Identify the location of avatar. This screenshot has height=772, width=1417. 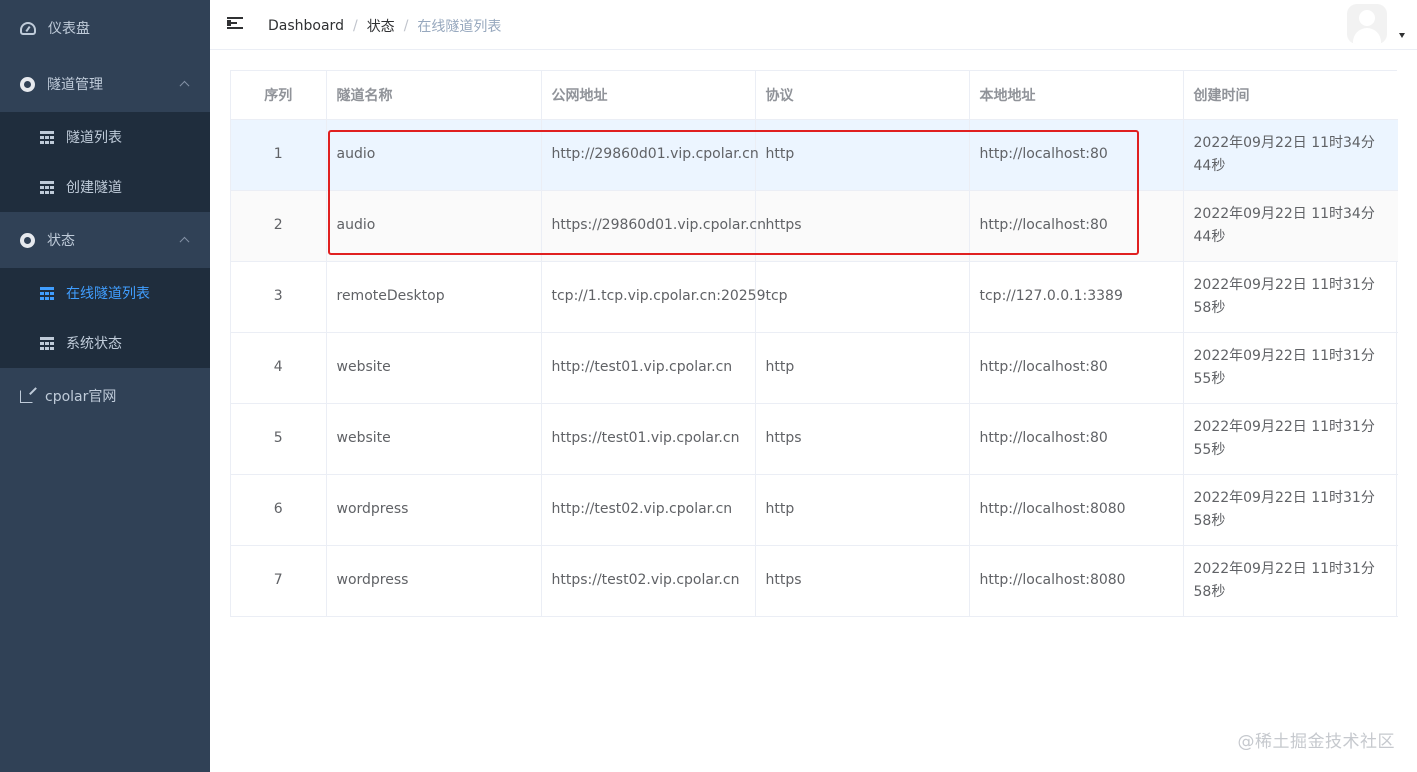
(1367, 24).